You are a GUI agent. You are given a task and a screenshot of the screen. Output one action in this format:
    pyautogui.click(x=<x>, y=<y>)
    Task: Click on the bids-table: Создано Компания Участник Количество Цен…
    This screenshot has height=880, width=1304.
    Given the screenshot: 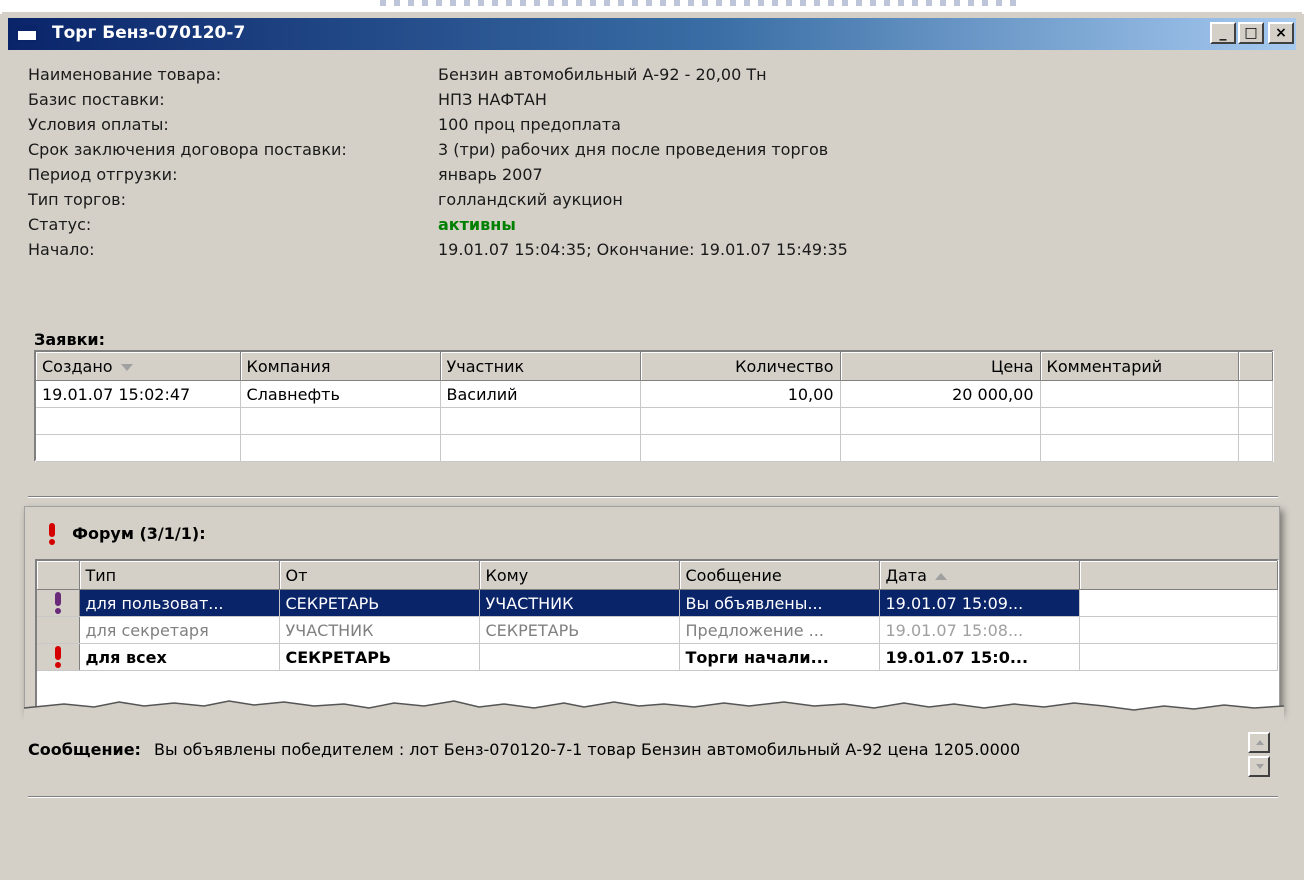 What is the action you would take?
    pyautogui.click(x=654, y=406)
    